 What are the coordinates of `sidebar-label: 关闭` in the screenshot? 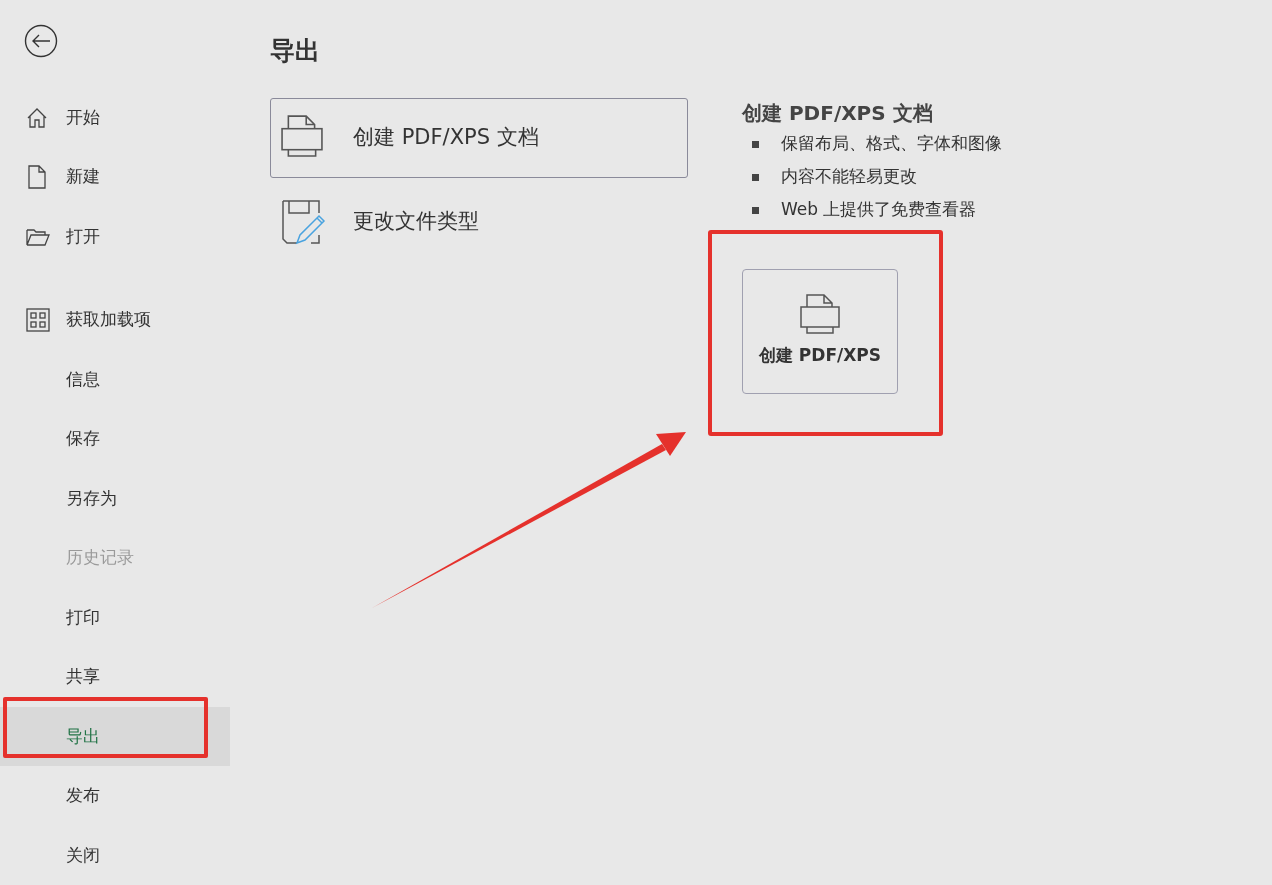 It's located at (83, 855).